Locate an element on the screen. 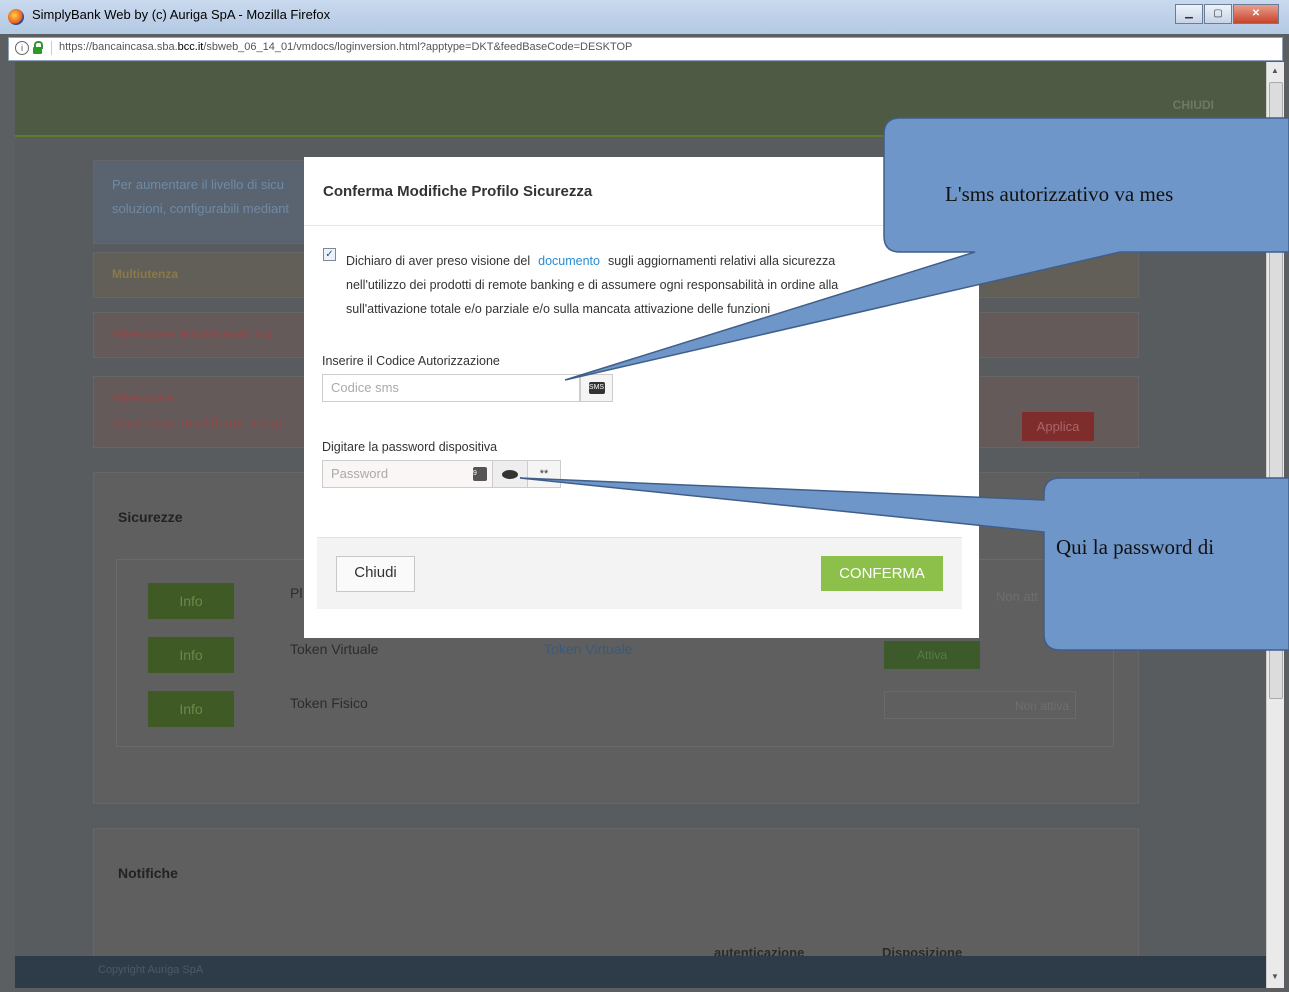 The height and width of the screenshot is (992, 1289). callout-top-bubble is located at coordinates (926, 249).